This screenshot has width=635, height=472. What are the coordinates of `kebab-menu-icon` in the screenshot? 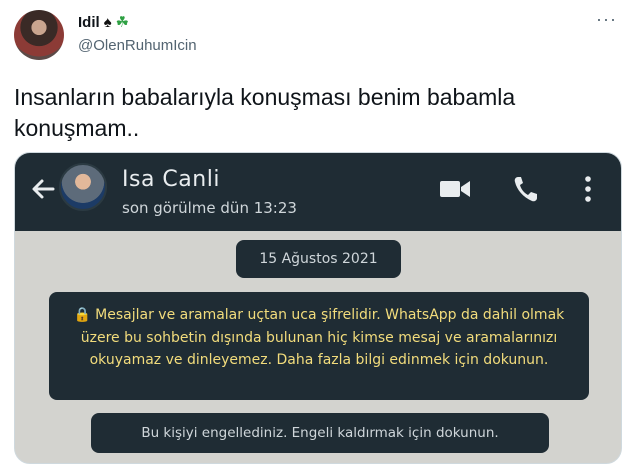 It's located at (588, 189).